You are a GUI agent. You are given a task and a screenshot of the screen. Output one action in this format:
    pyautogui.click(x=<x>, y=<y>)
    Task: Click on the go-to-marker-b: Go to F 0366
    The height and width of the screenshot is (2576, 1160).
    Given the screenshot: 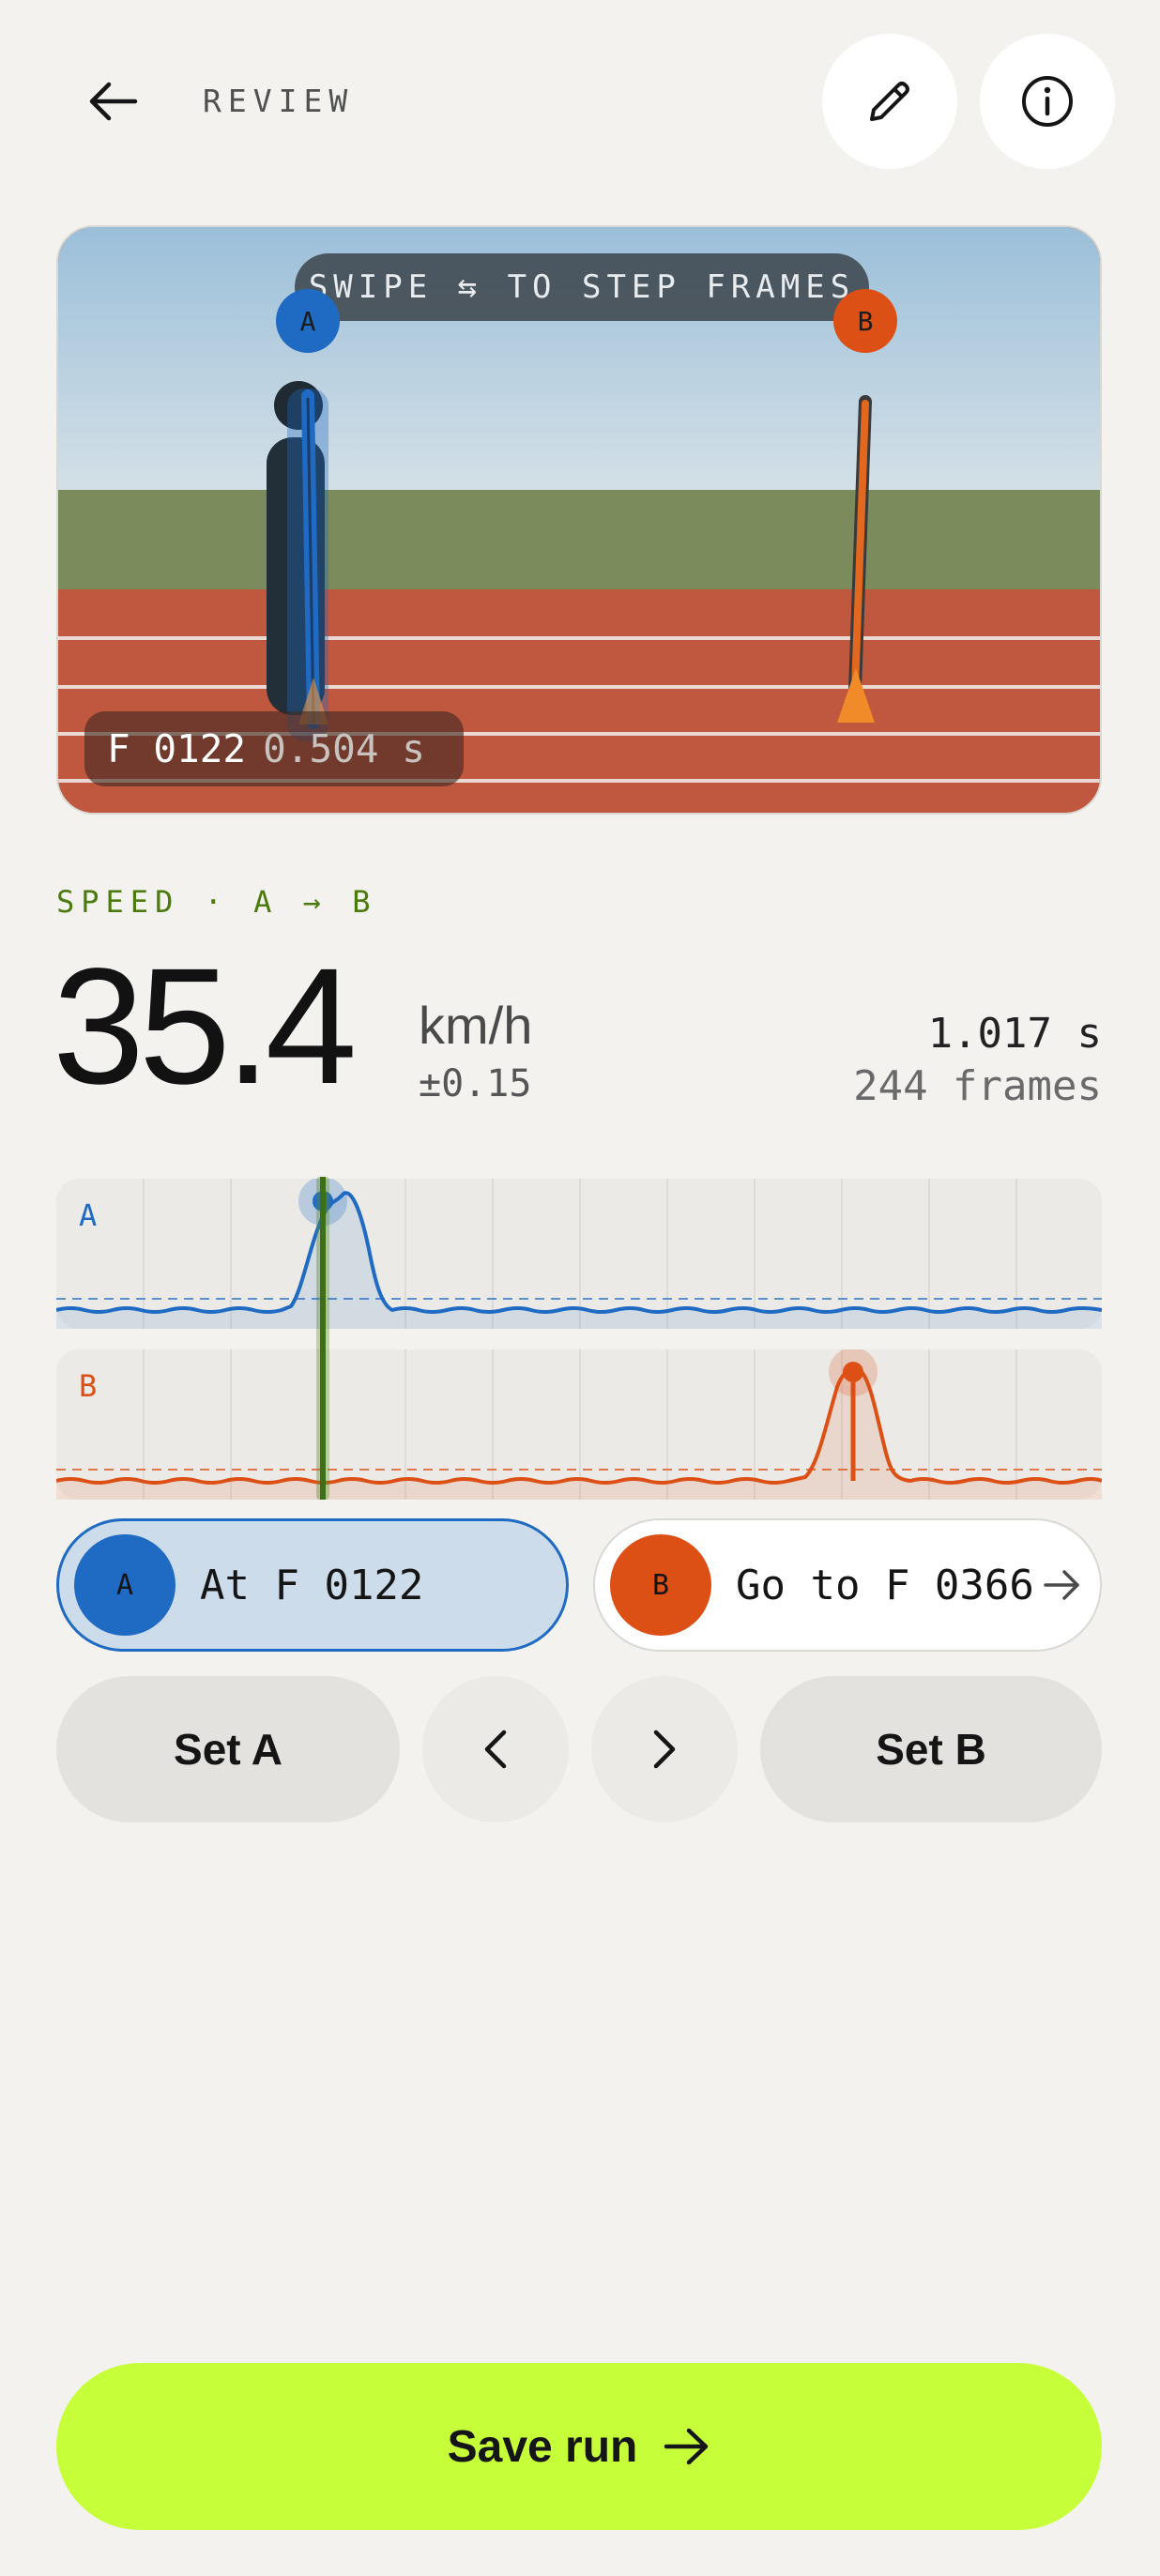 What is the action you would take?
    pyautogui.click(x=885, y=1585)
    